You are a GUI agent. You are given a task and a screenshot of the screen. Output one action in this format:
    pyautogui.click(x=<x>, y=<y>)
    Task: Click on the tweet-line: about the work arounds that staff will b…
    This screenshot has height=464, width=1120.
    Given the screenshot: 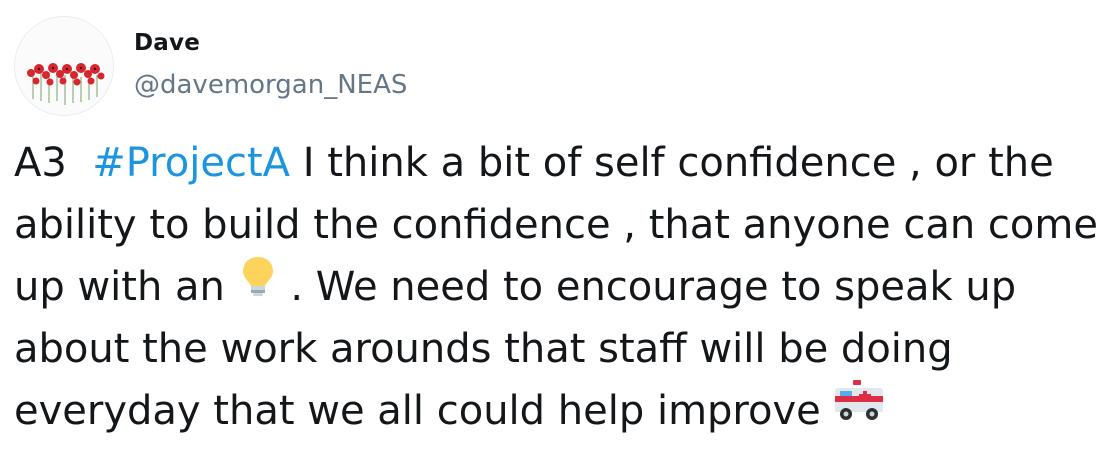 What is the action you would take?
    pyautogui.click(x=564, y=349)
    